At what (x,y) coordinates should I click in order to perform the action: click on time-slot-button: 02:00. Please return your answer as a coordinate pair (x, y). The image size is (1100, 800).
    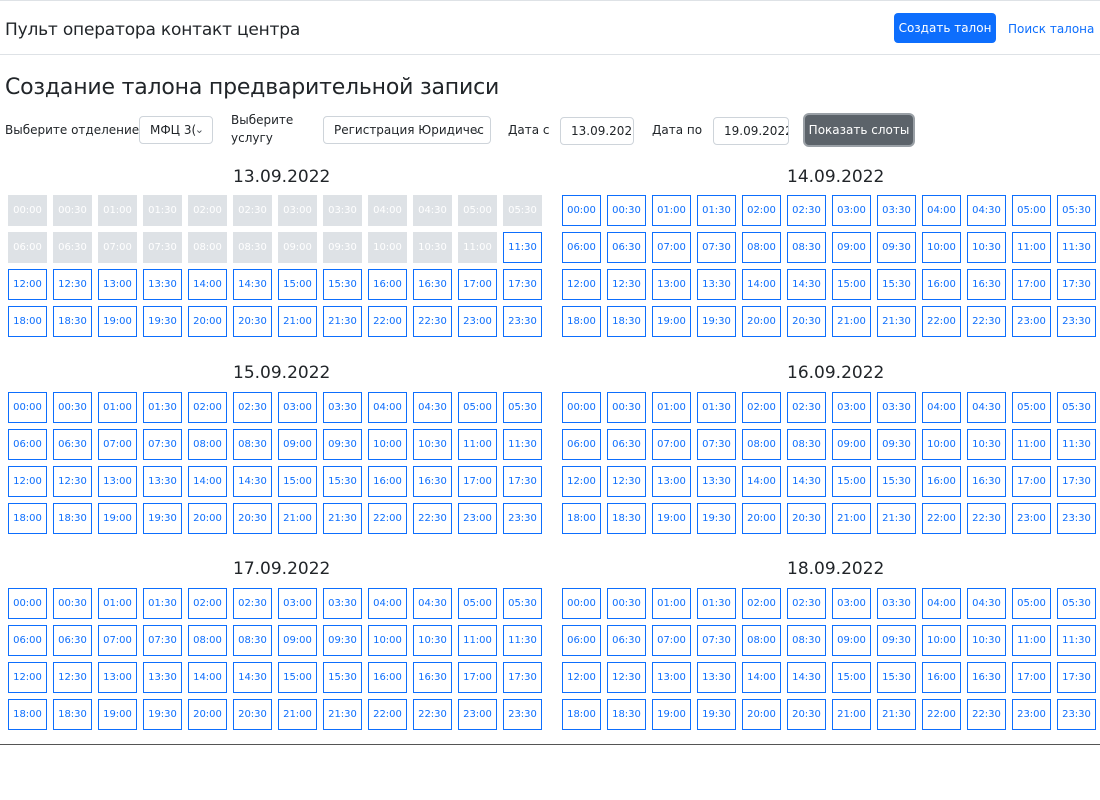
    Looking at the image, I should click on (207, 407).